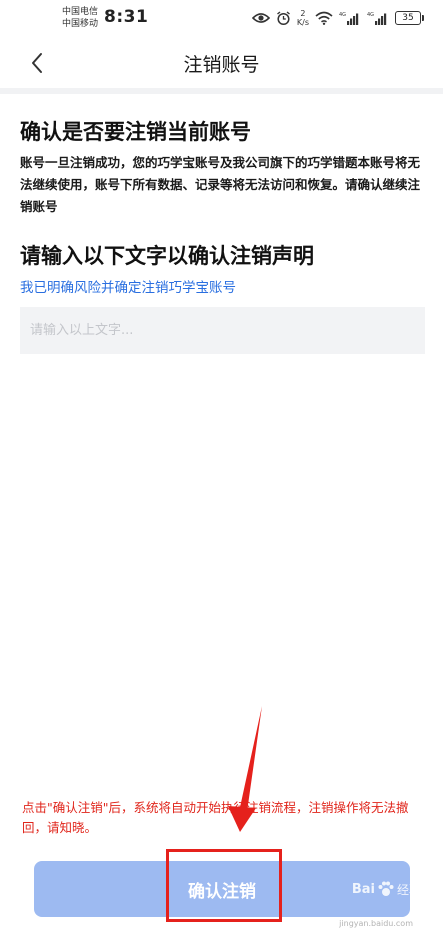 The height and width of the screenshot is (938, 443). Describe the element at coordinates (80, 12) in the screenshot. I see `carrier-1: 中国电信` at that location.